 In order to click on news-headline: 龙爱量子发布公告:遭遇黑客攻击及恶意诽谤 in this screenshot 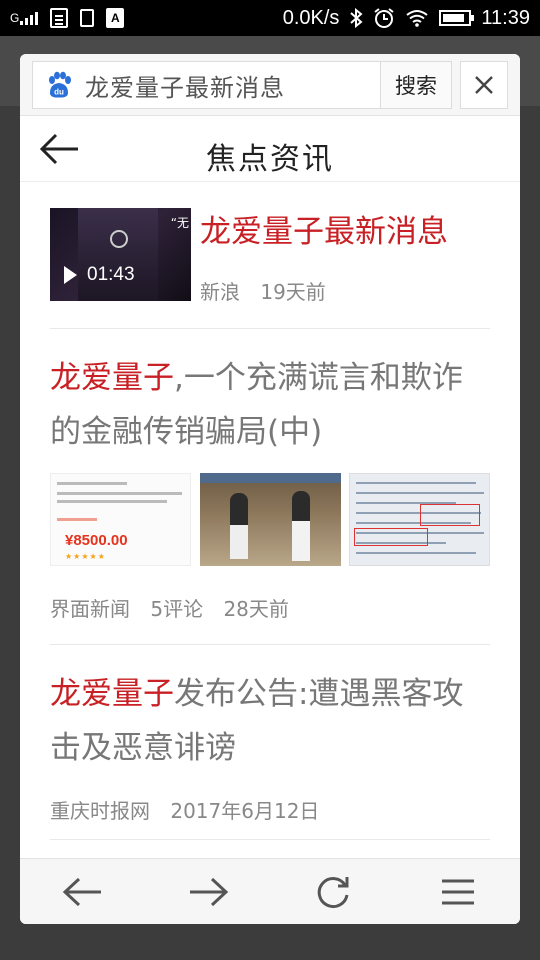, I will do `click(270, 721)`.